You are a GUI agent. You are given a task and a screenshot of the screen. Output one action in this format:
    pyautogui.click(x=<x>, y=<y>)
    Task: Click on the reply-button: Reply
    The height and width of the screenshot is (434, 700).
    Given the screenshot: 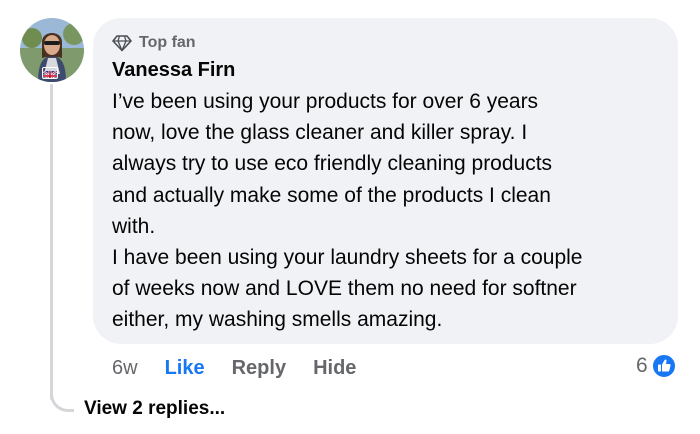 What is the action you would take?
    pyautogui.click(x=259, y=368)
    